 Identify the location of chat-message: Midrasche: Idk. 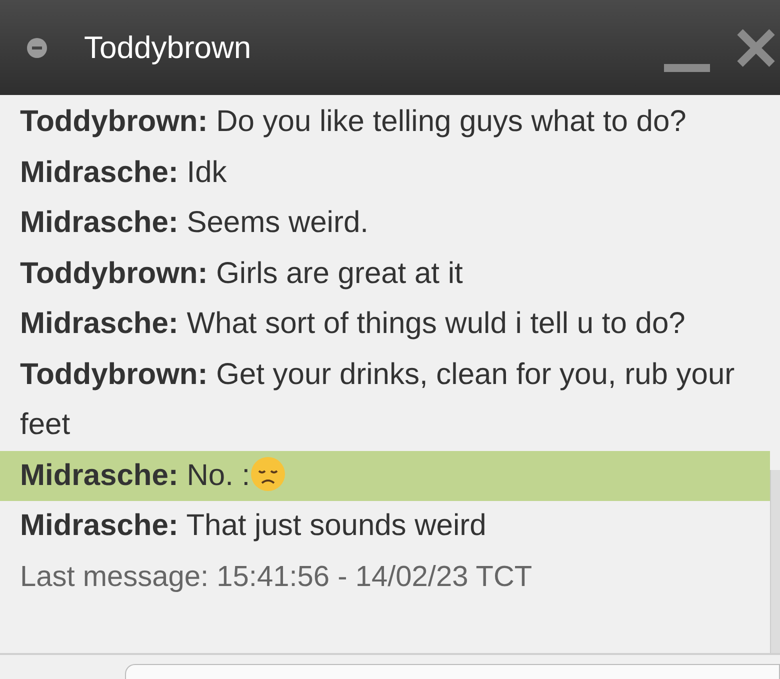
(123, 172).